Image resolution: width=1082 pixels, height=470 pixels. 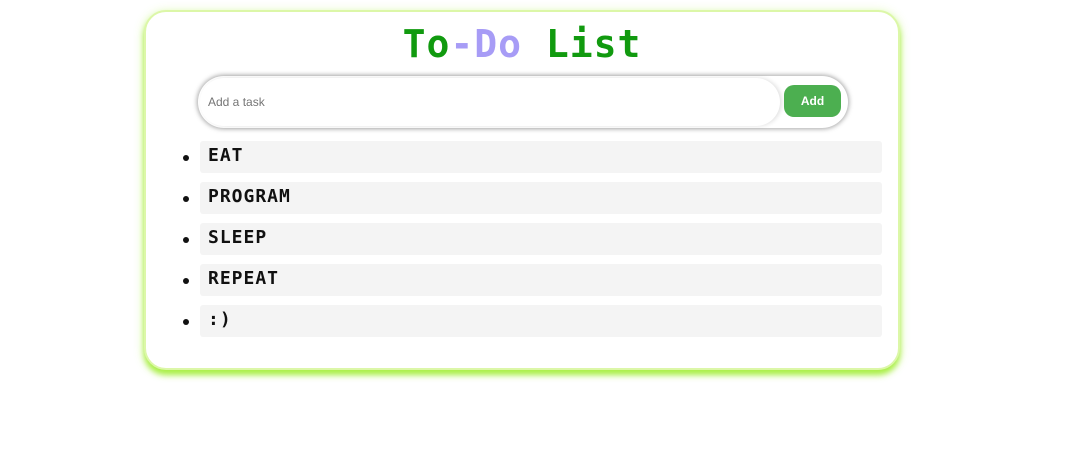 I want to click on page-title: To-Do List, so click(x=522, y=44).